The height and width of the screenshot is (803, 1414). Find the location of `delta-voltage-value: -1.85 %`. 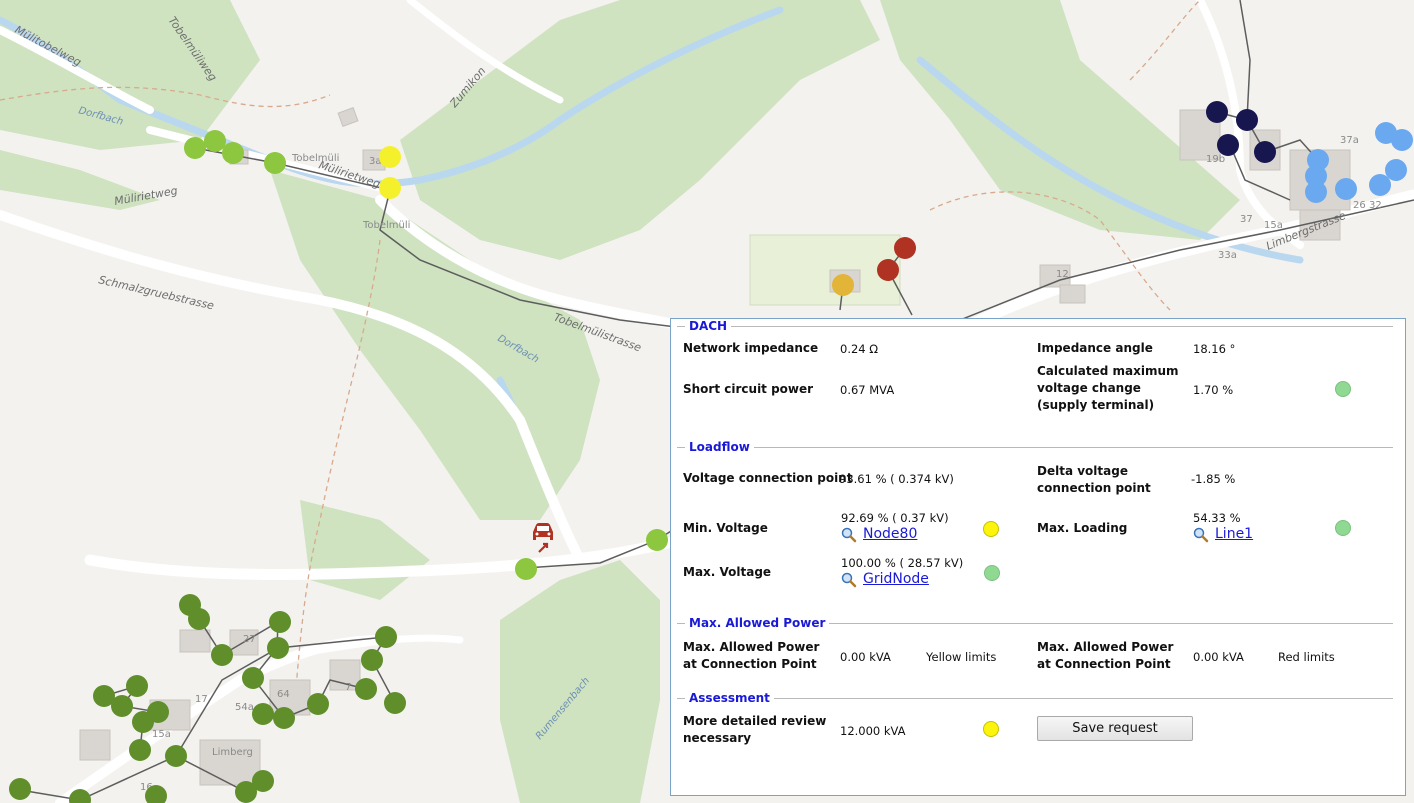

delta-voltage-value: -1.85 % is located at coordinates (1213, 479).